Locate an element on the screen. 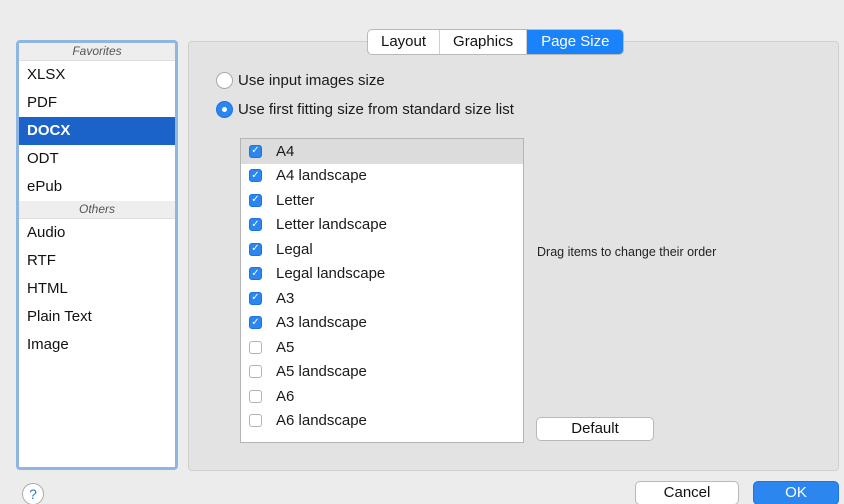 This screenshot has width=844, height=504. sidebar-item-epub: ePub is located at coordinates (97, 187).